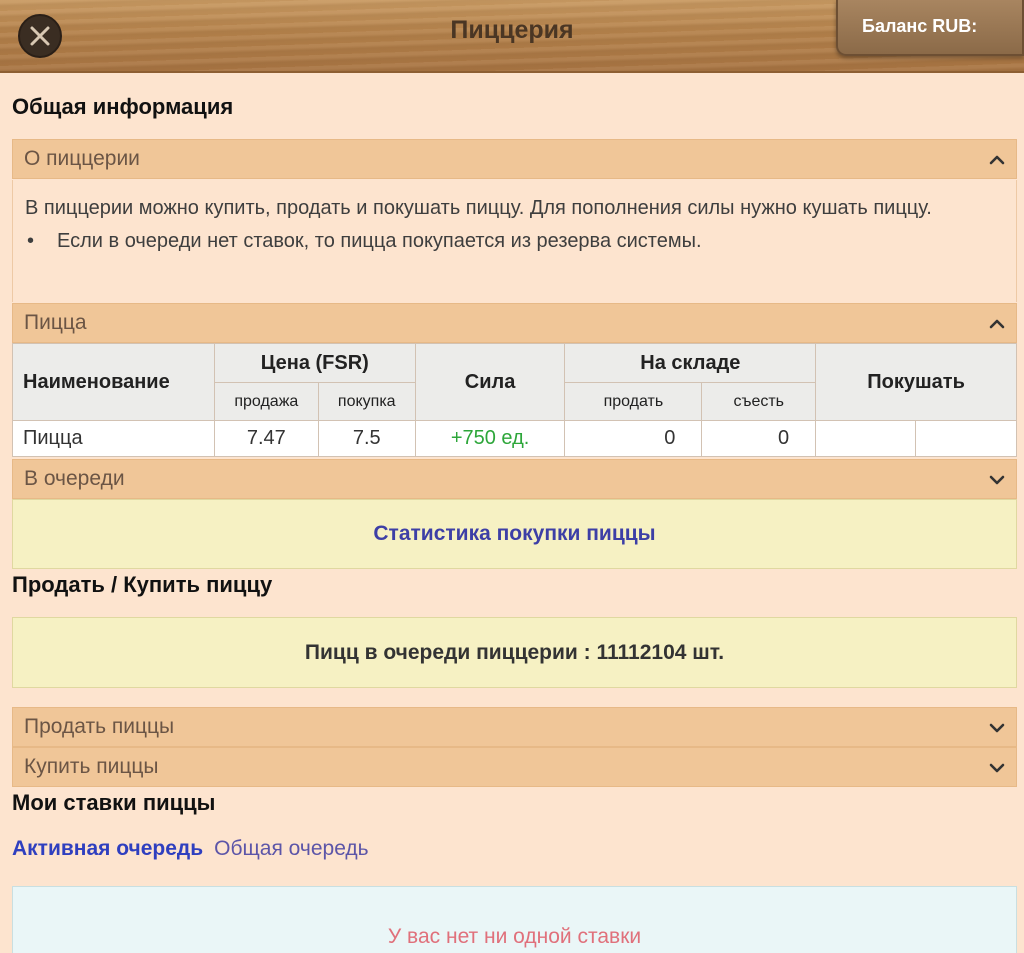 Image resolution: width=1024 pixels, height=953 pixels. What do you see at coordinates (916, 382) in the screenshot?
I see `col-eat-header: Покушать` at bounding box center [916, 382].